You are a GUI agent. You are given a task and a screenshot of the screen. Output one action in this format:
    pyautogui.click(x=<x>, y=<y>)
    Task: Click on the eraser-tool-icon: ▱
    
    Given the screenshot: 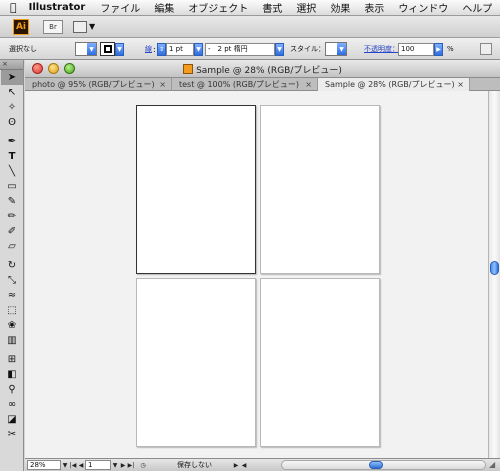 What is the action you would take?
    pyautogui.click(x=12, y=246)
    